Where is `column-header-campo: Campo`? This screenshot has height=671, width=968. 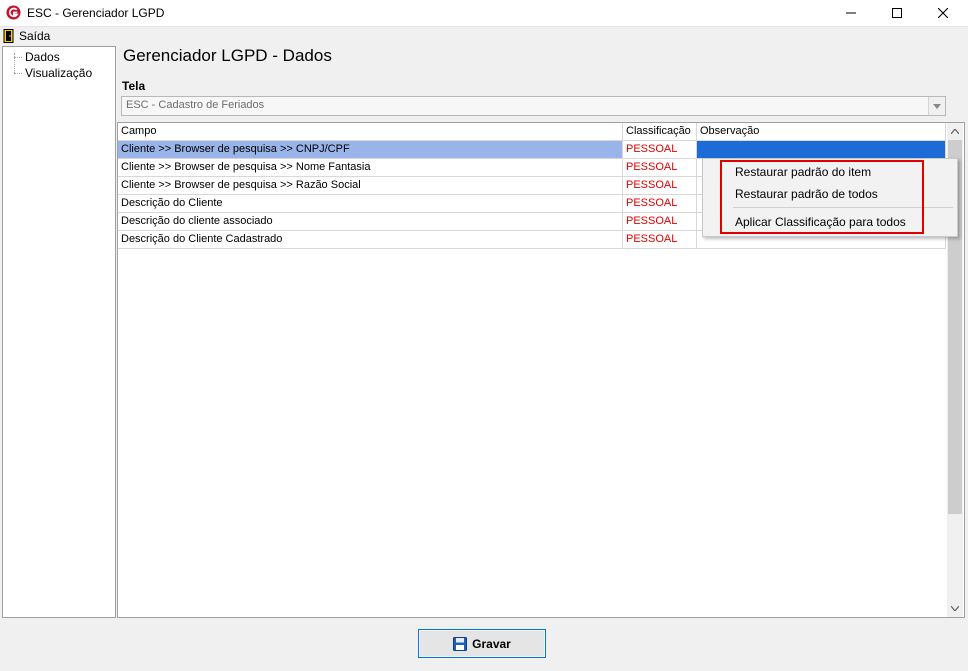 column-header-campo: Campo is located at coordinates (370, 131).